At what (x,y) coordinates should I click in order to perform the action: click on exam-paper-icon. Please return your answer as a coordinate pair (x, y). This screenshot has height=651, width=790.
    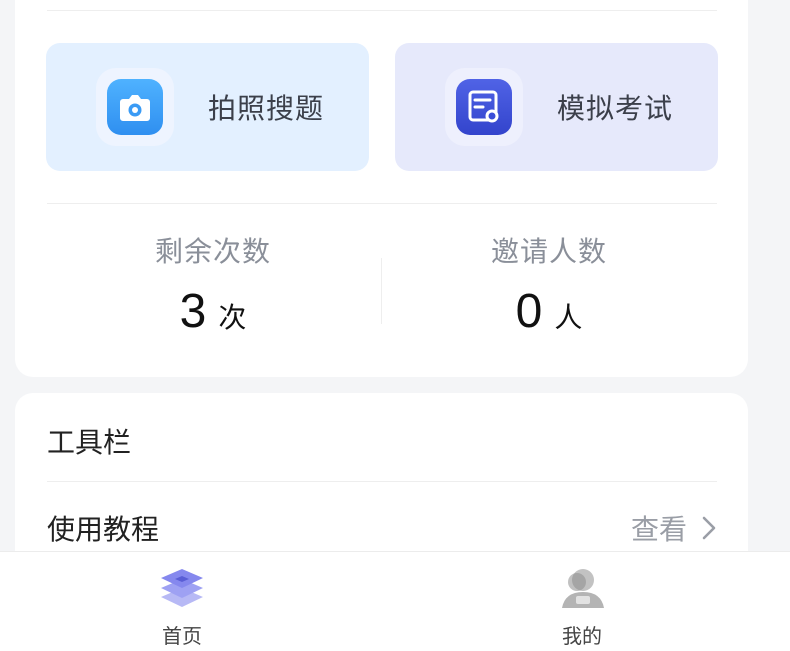
    Looking at the image, I should click on (484, 107).